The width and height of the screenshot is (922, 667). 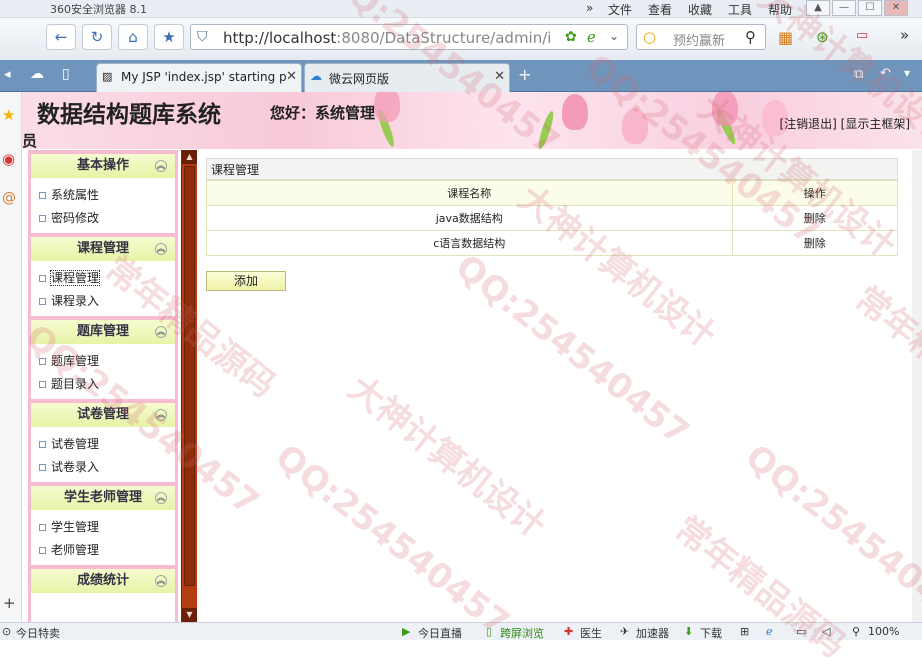 I want to click on tab-weiyun: ☁ 微云网页版 ✕, so click(x=407, y=77).